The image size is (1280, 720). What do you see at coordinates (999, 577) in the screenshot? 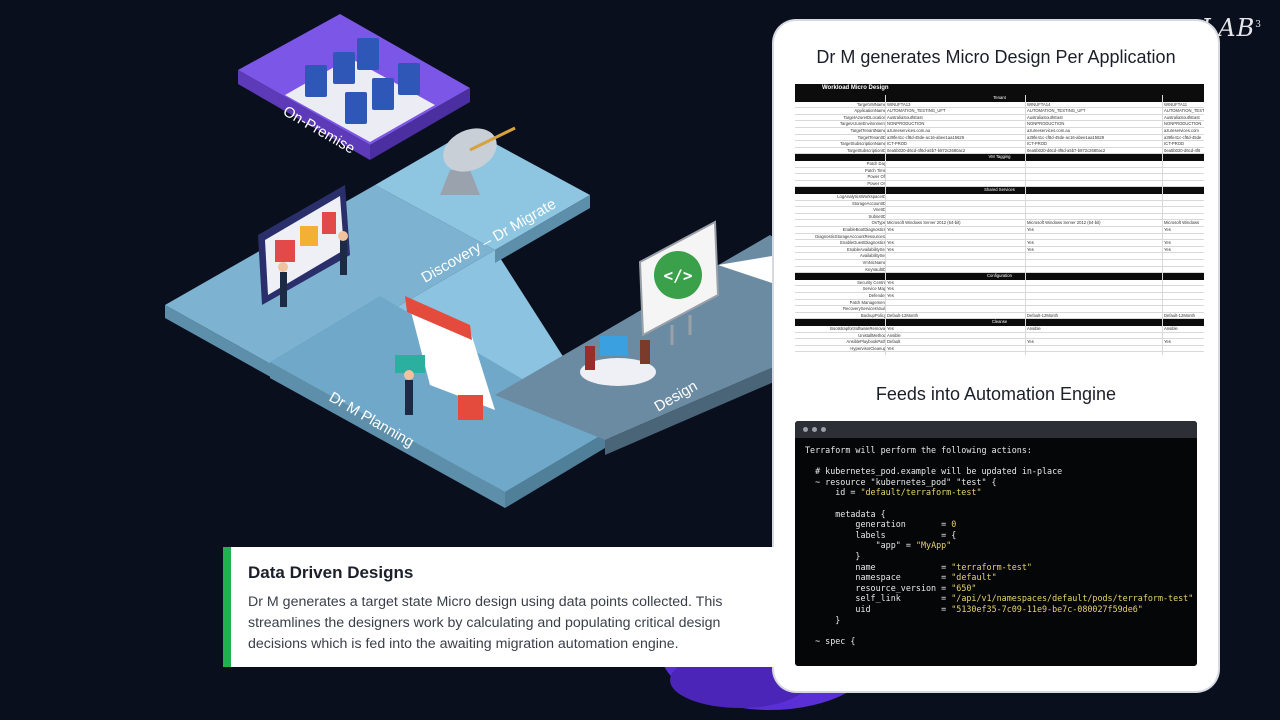
I see `terminal-line: namespace = "default"` at bounding box center [999, 577].